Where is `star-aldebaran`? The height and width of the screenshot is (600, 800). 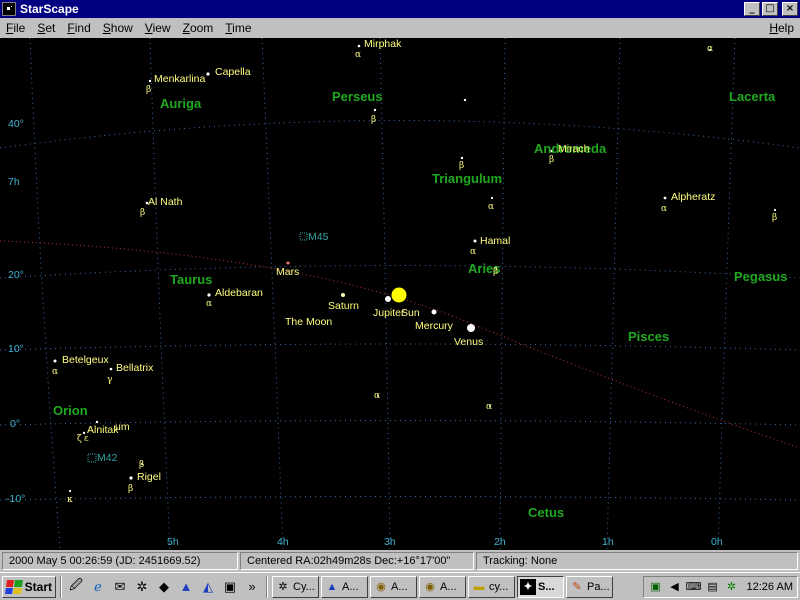 star-aldebaran is located at coordinates (209, 295).